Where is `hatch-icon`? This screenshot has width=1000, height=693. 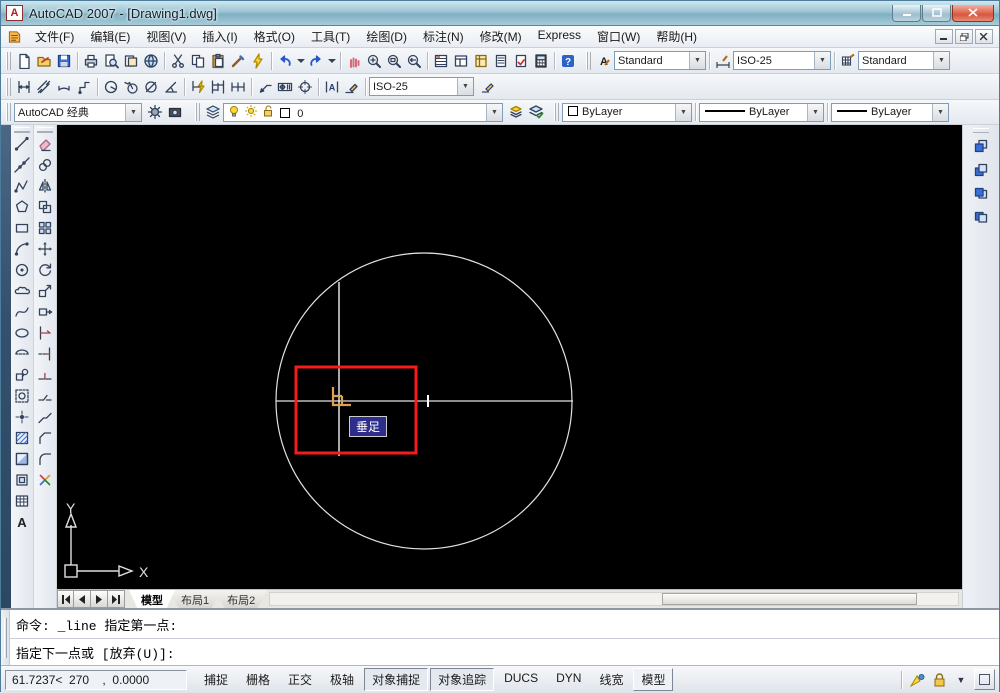
hatch-icon is located at coordinates (22, 438).